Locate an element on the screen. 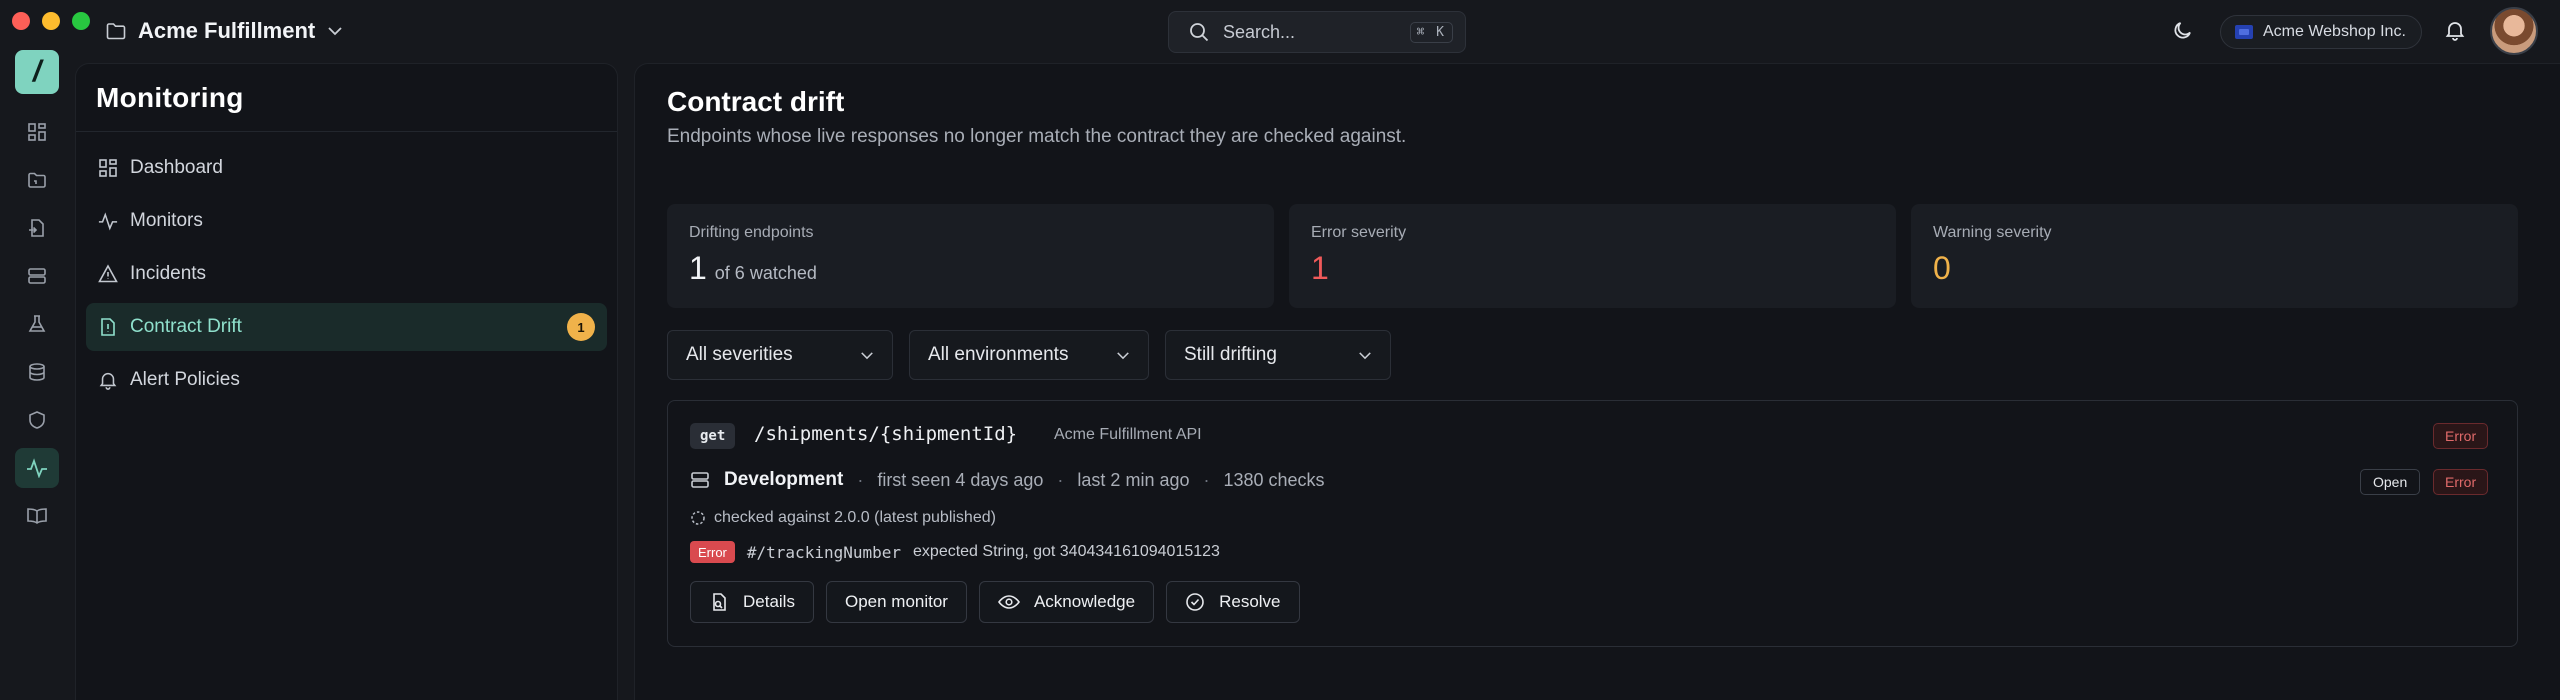  search-icon is located at coordinates (1199, 32).